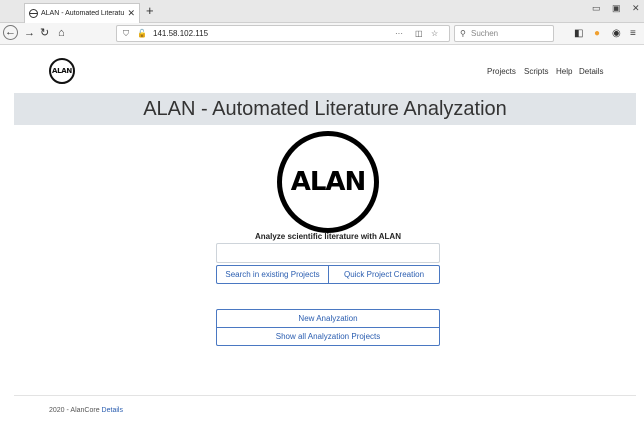 This screenshot has width=644, height=421. Describe the element at coordinates (328, 318) in the screenshot. I see `new-analyzation-button: New Analyzation` at that location.